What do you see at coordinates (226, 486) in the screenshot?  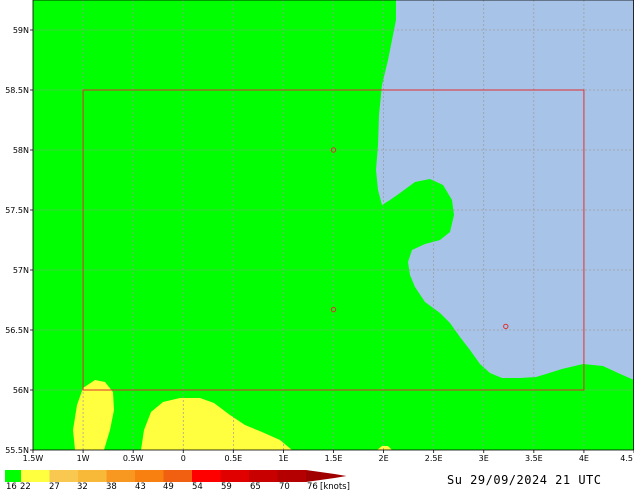 I see `legend-label: 59` at bounding box center [226, 486].